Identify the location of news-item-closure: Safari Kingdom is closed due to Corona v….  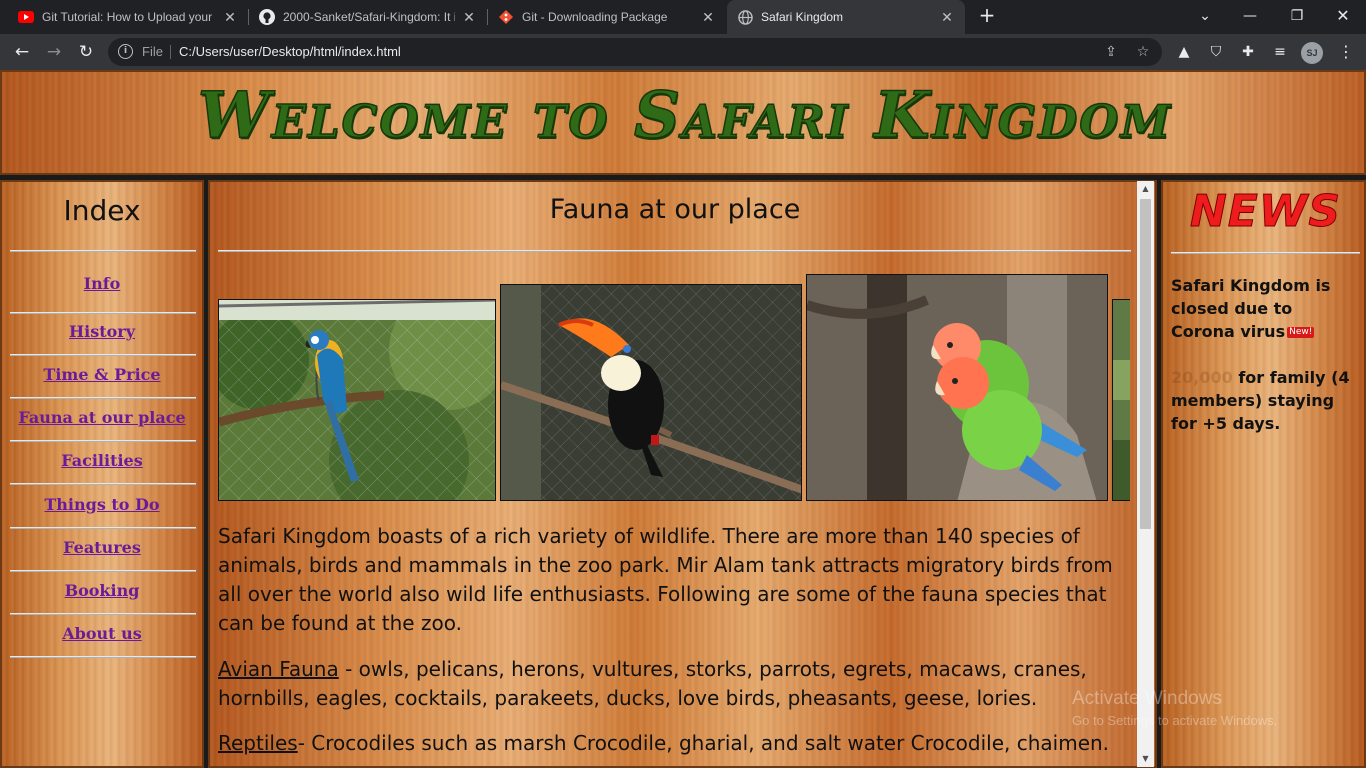
(1266, 308).